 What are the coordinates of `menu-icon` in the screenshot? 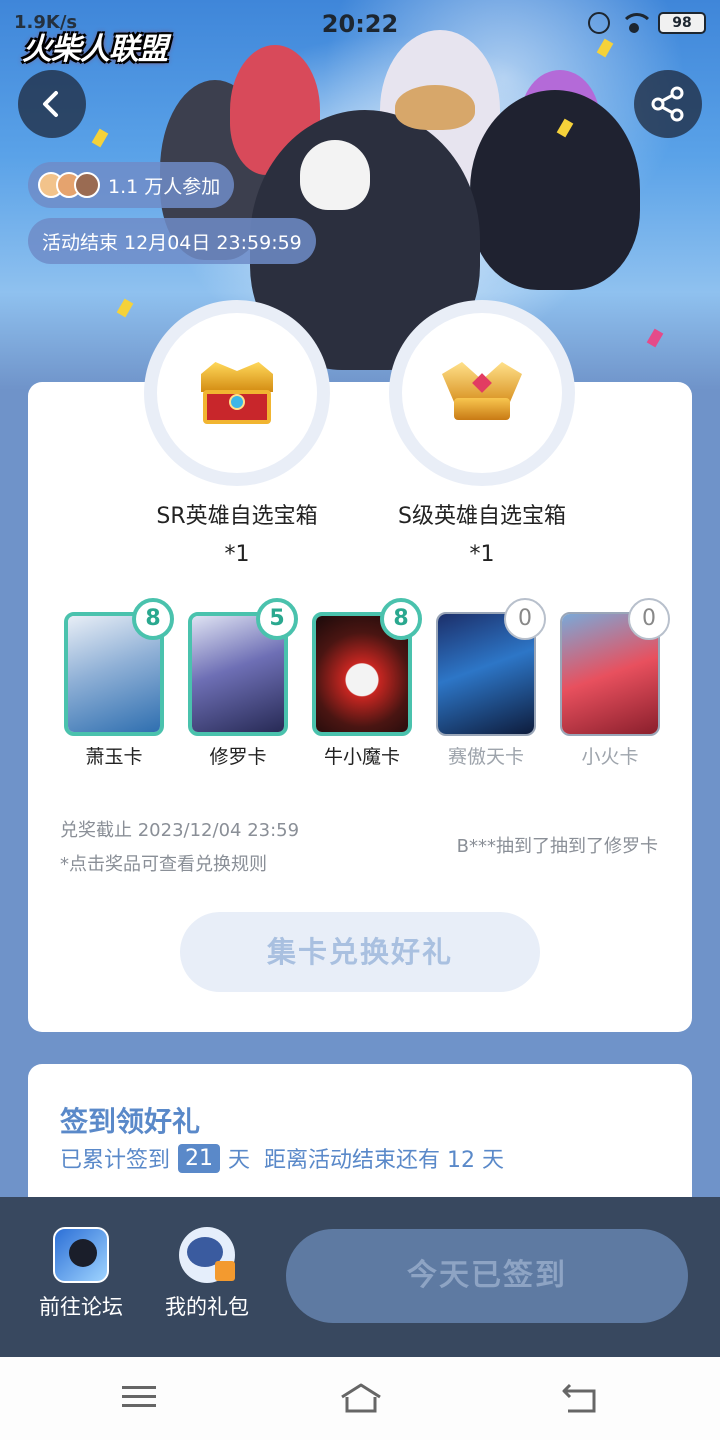 It's located at (142, 1398).